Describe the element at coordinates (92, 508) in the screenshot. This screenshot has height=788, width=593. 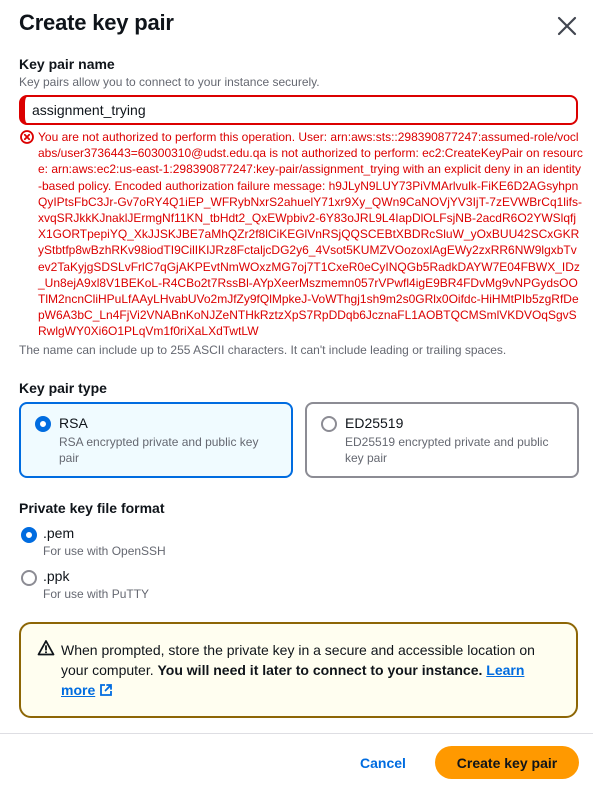
I see `private-key-format-label: Private key file format` at that location.